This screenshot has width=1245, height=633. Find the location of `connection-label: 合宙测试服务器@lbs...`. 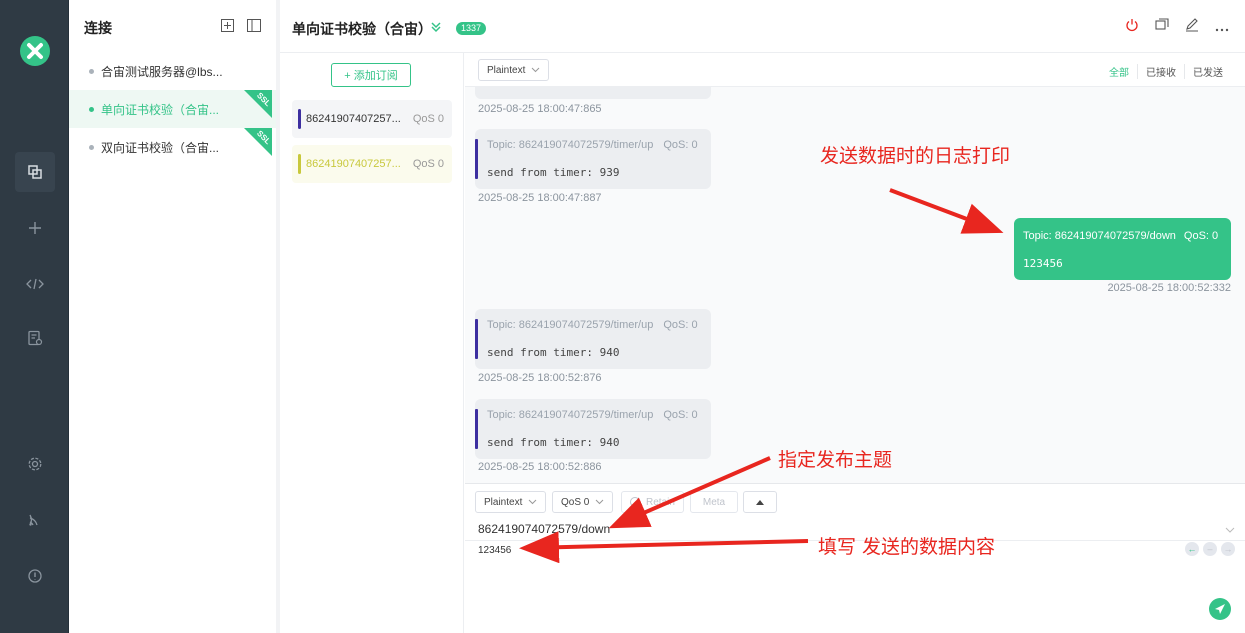

connection-label: 合宙测试服务器@lbs... is located at coordinates (162, 71).